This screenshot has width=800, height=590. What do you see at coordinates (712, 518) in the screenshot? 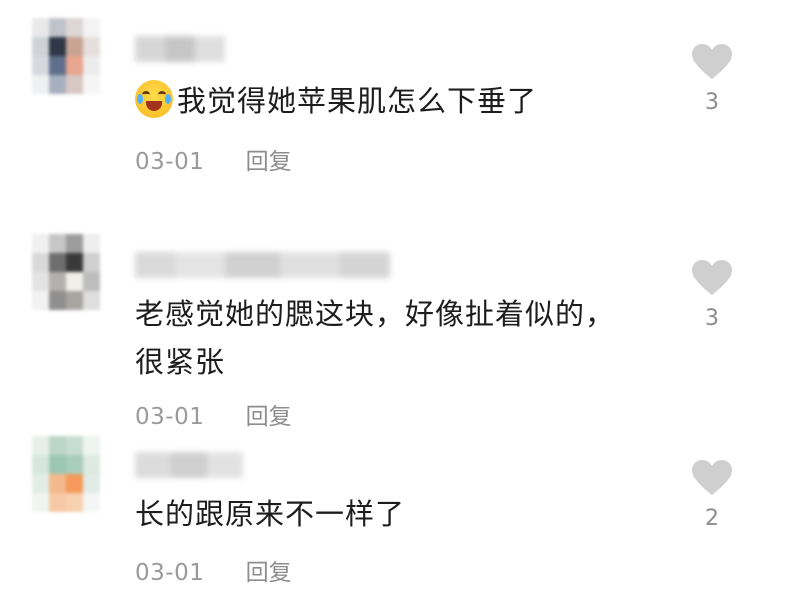
I see `like-count: 2` at bounding box center [712, 518].